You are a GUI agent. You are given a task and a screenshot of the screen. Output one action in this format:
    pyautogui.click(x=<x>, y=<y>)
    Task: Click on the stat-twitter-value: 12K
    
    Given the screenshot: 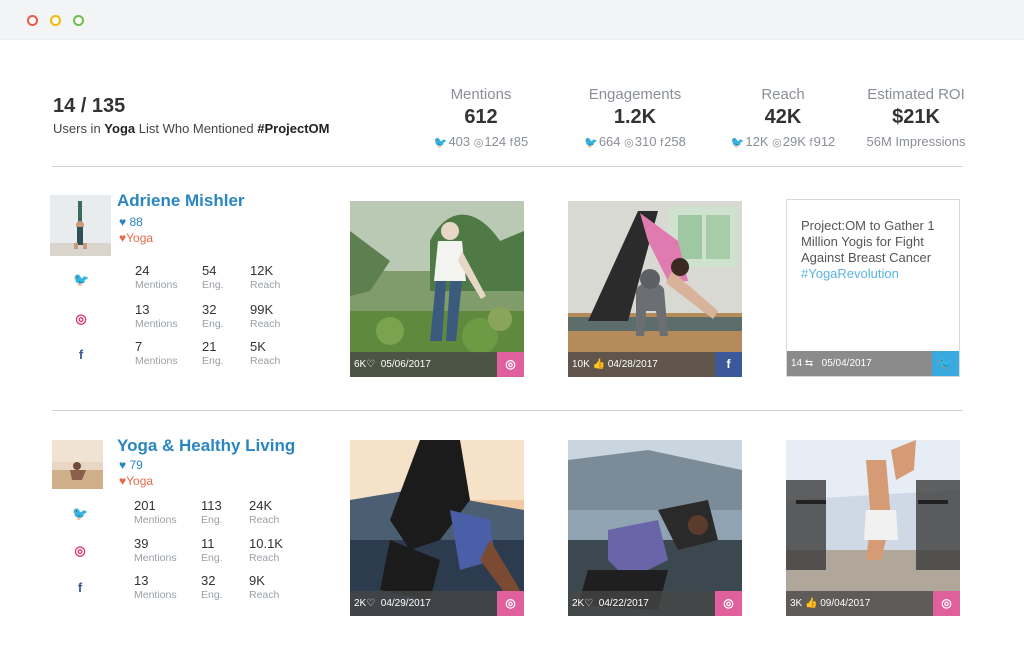 What is the action you would take?
    pyautogui.click(x=757, y=141)
    